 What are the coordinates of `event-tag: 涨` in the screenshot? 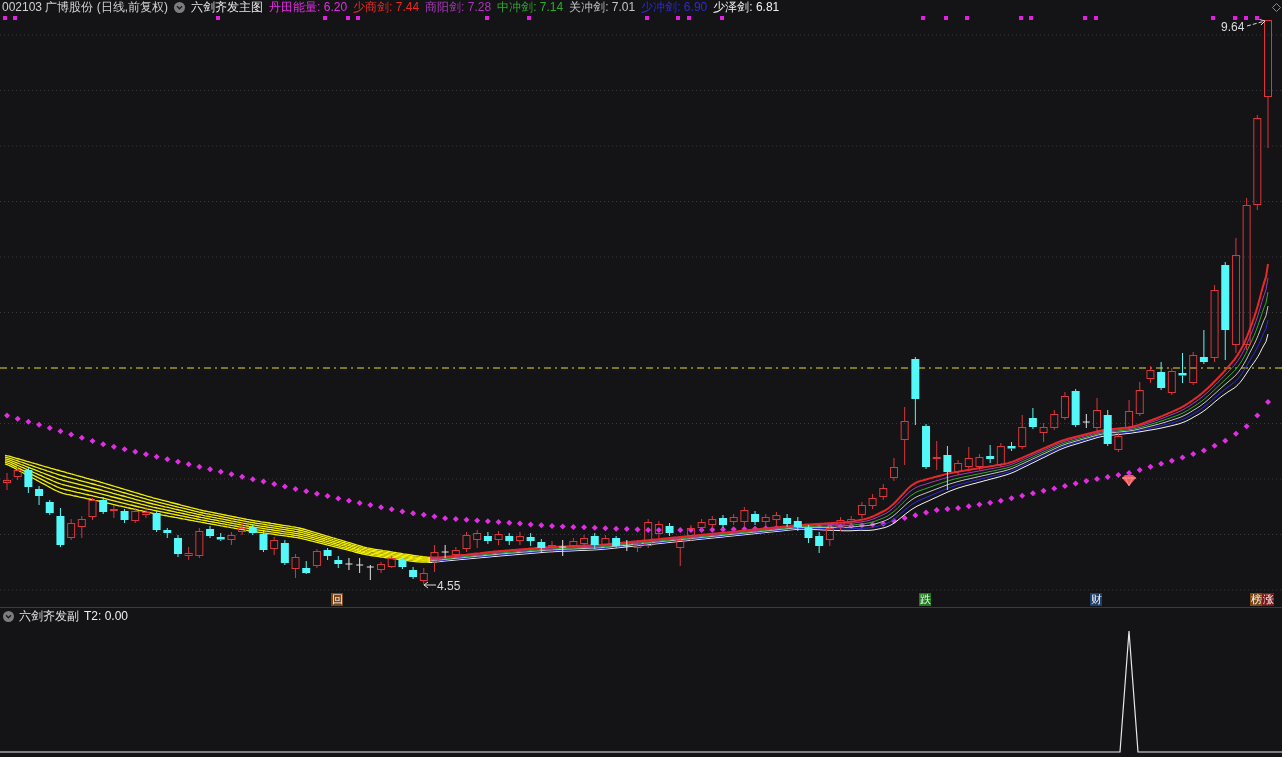 It's located at (1268, 599).